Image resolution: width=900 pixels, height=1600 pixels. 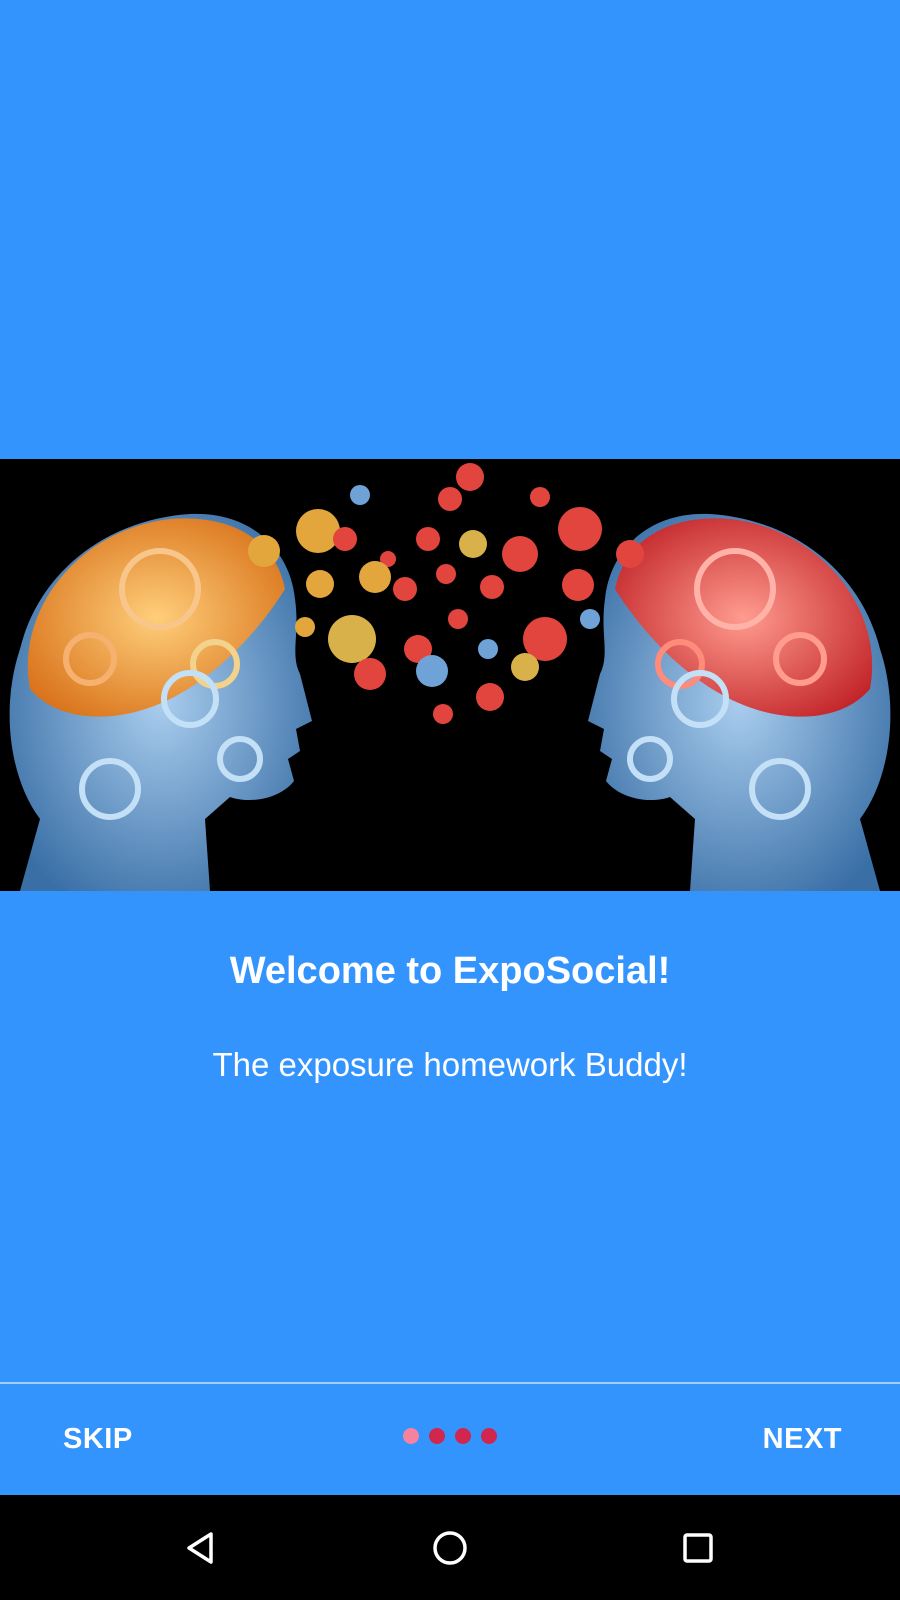 I want to click on page-indicator, so click(x=450, y=1436).